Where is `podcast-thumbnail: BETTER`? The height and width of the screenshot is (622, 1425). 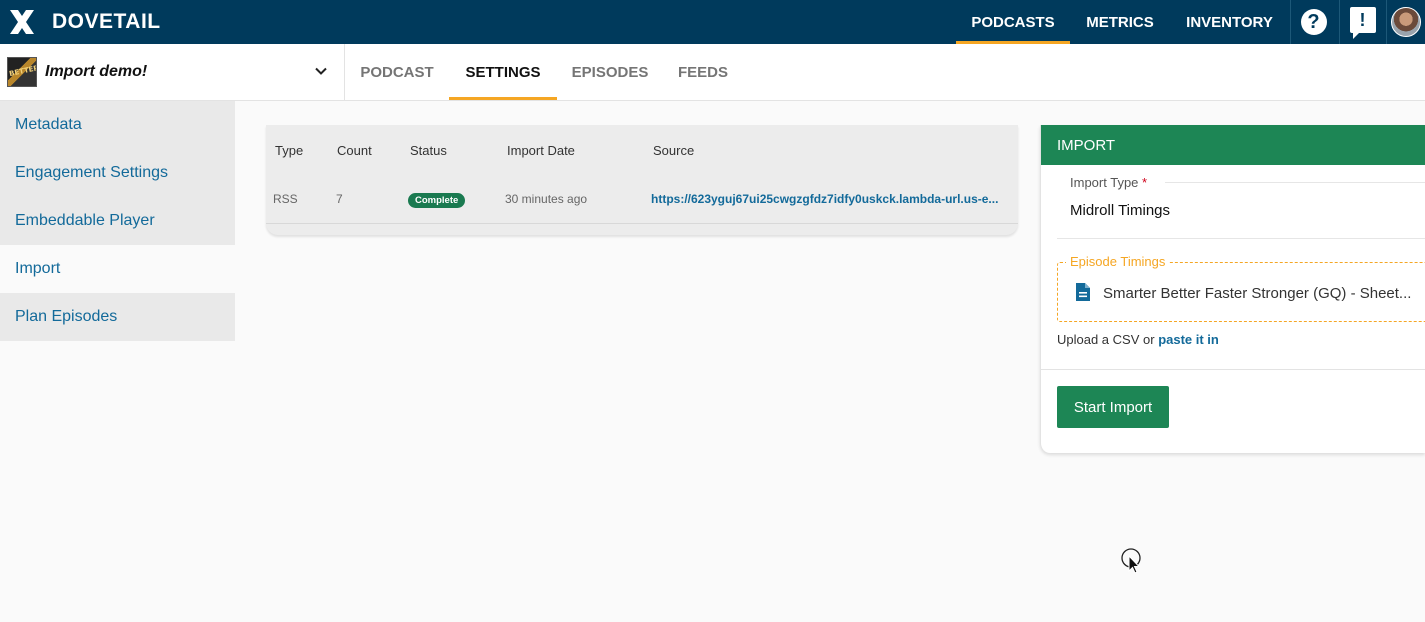 podcast-thumbnail: BETTER is located at coordinates (22, 72).